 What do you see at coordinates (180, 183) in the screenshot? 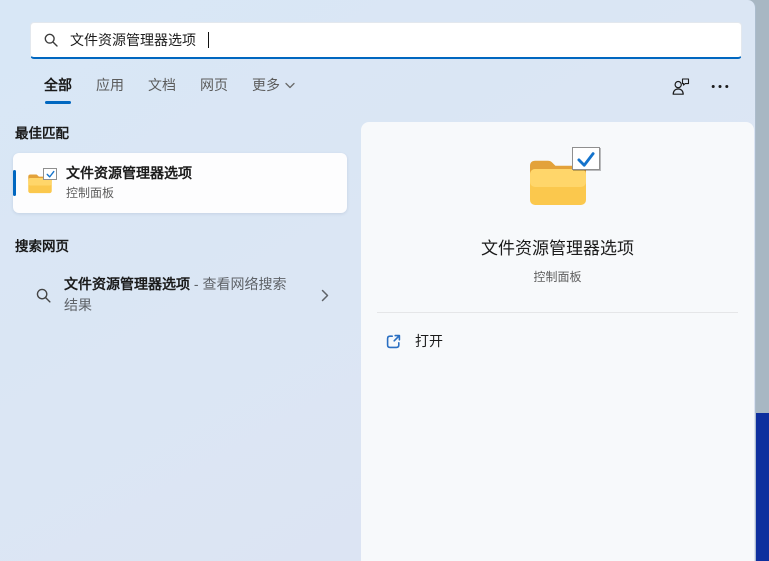
I see `best-match-result: 文件资源管理器选项 控制面板` at bounding box center [180, 183].